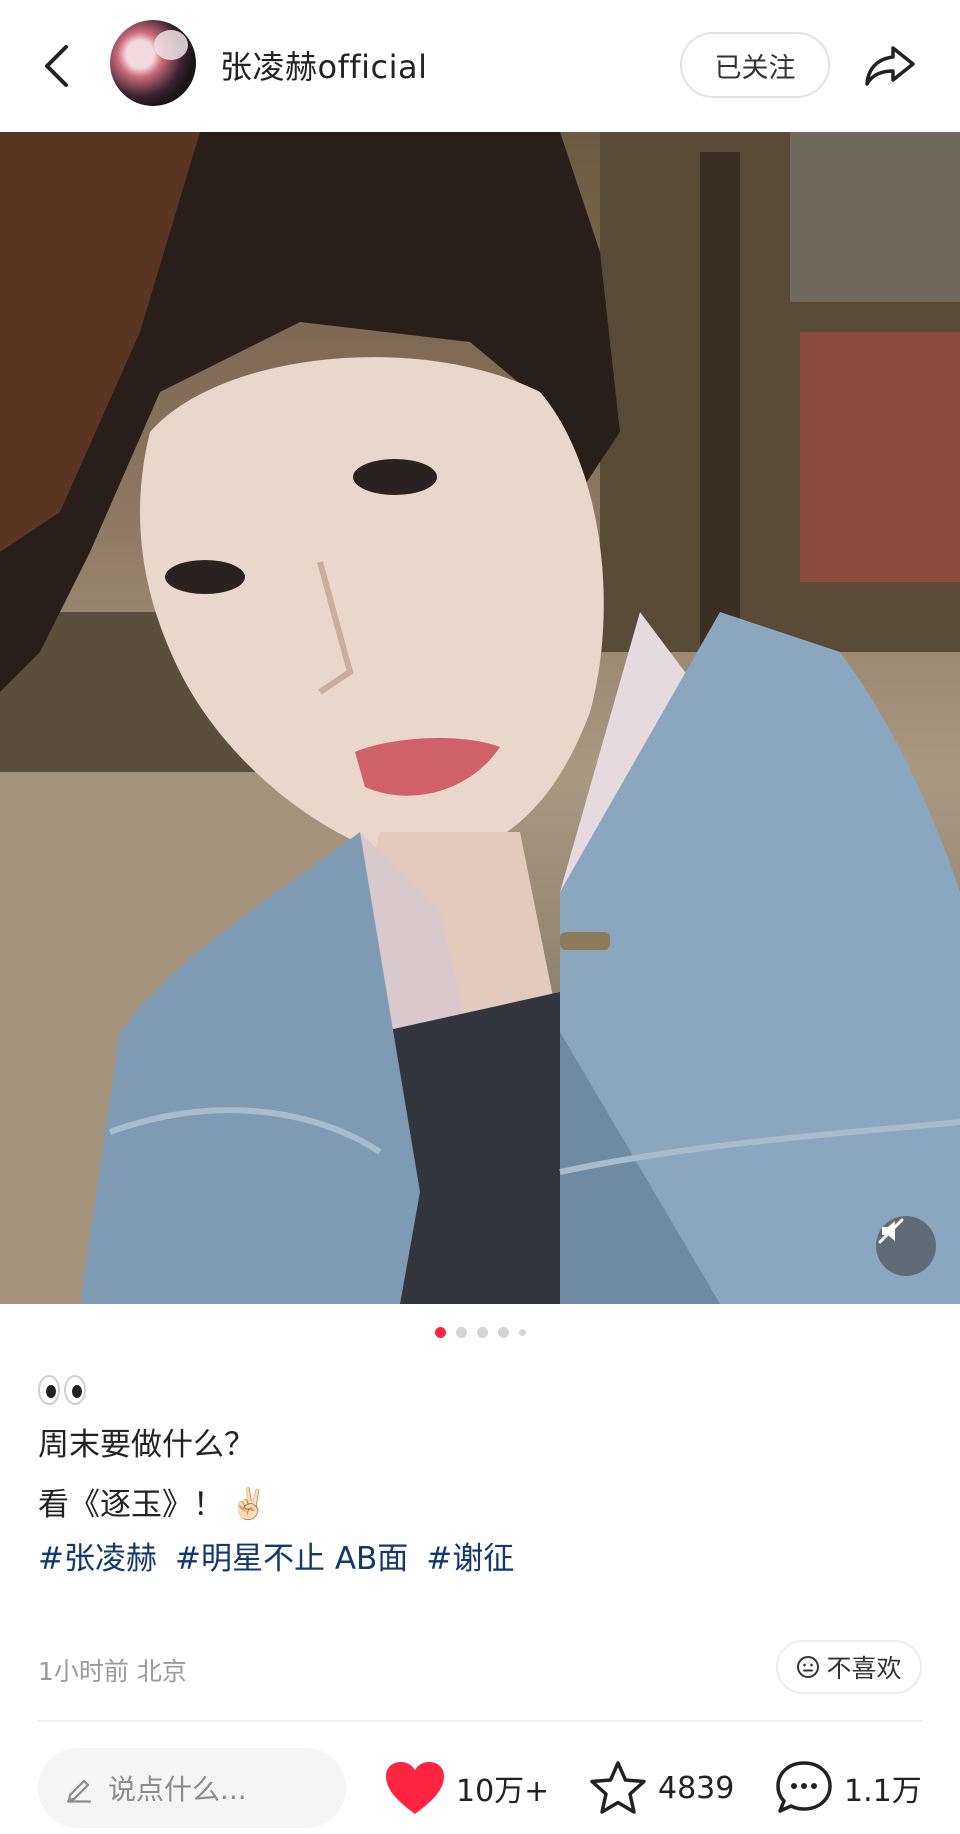 Image resolution: width=960 pixels, height=1834 pixels. Describe the element at coordinates (249, 1504) in the screenshot. I see `peace-sign-emoji-icon: ✌🏻` at that location.